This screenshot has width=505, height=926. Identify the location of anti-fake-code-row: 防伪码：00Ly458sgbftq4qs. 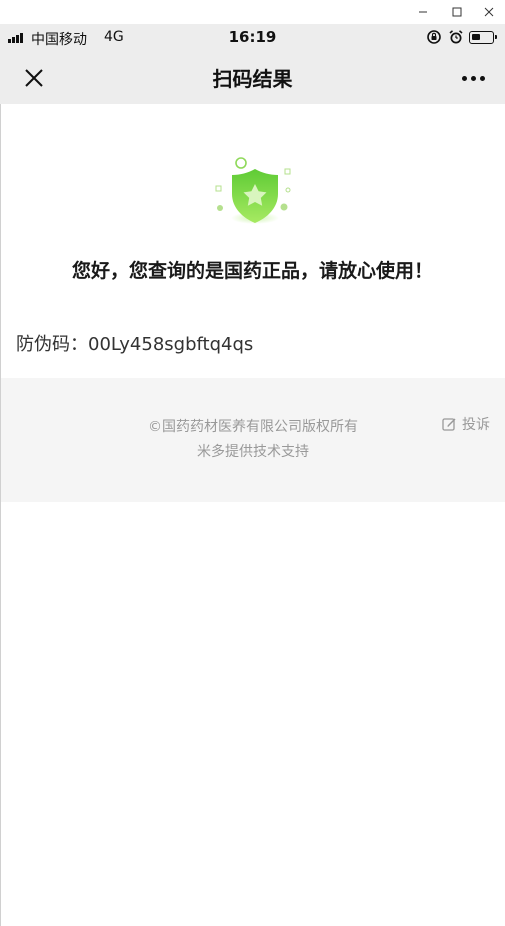
(134, 343).